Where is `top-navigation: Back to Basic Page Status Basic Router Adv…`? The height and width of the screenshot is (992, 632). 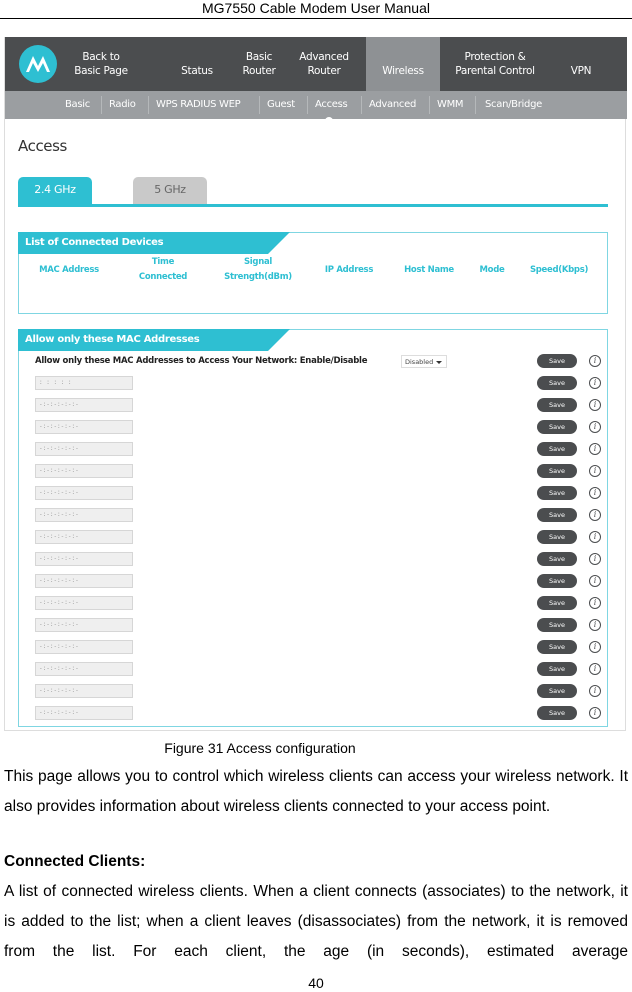 top-navigation: Back to Basic Page Status Basic Router Adv… is located at coordinates (316, 64).